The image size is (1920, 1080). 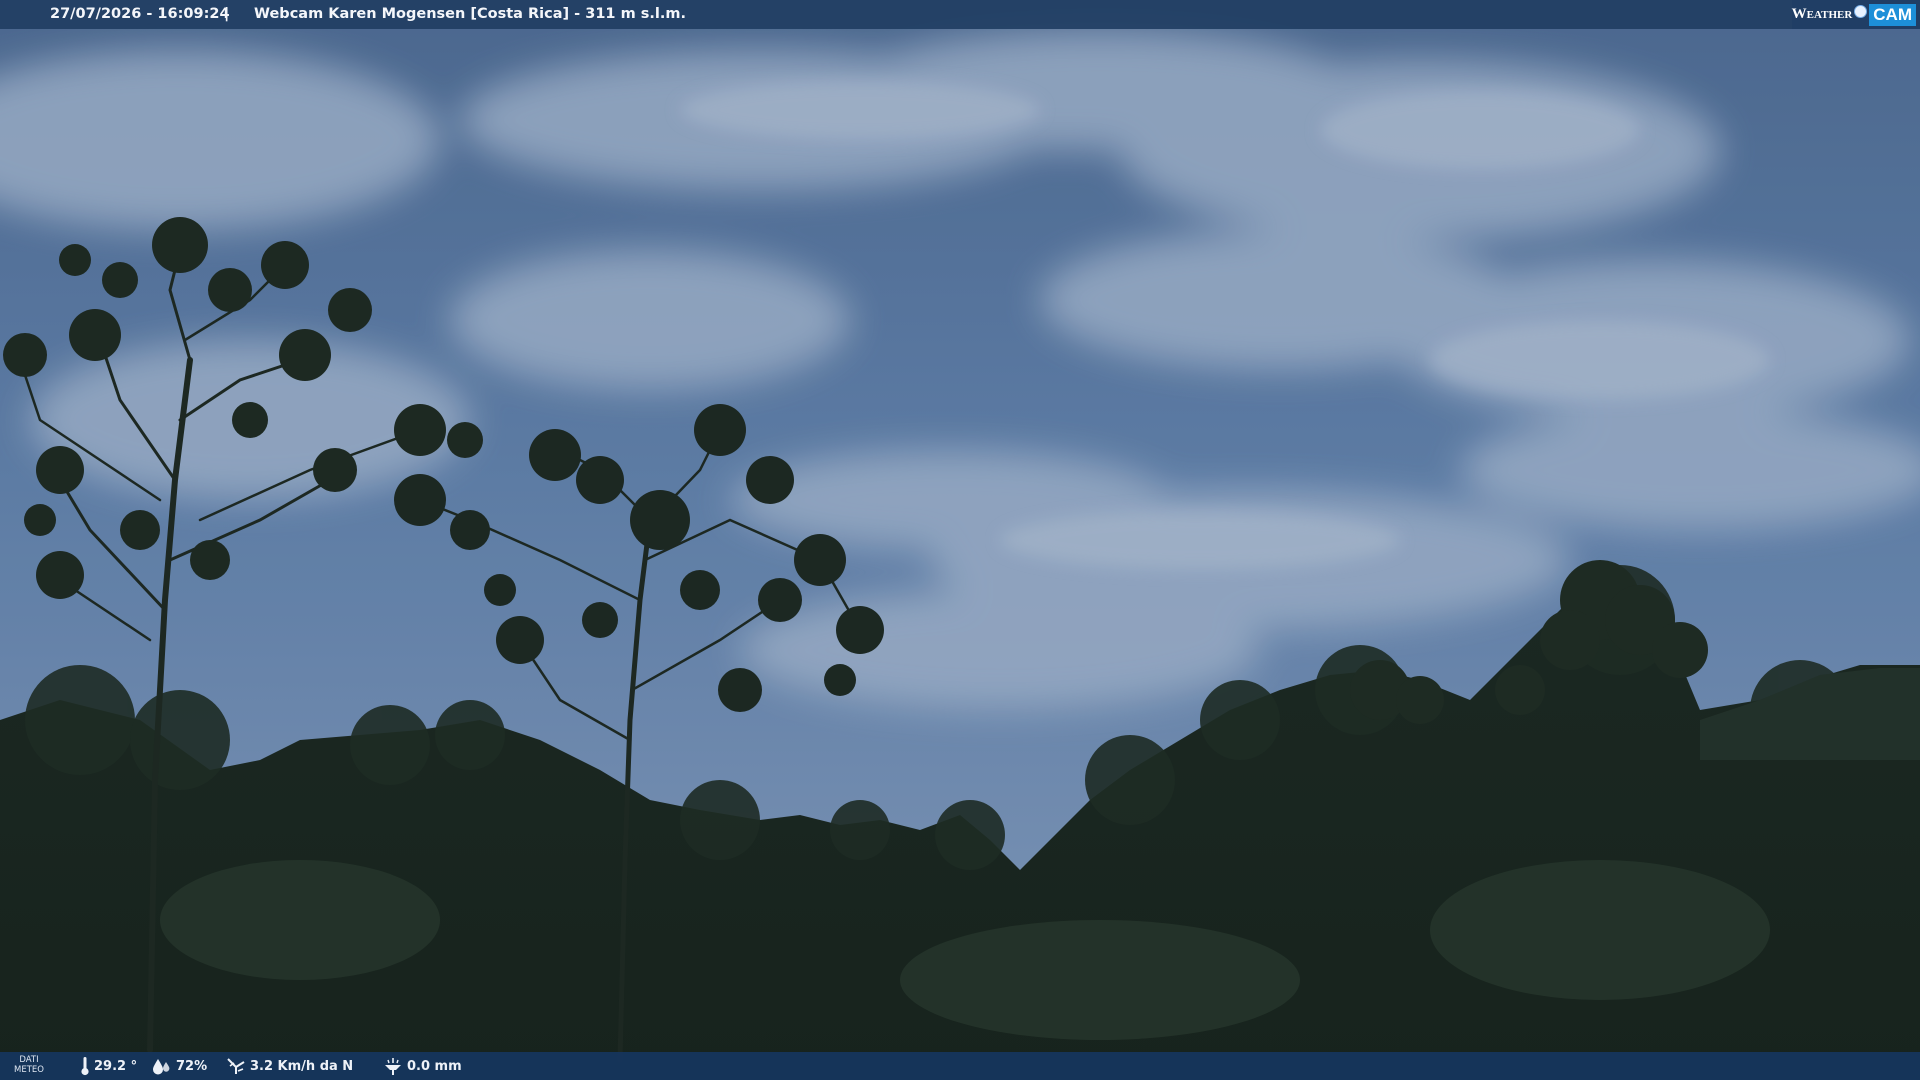 What do you see at coordinates (434, 1066) in the screenshot?
I see `rain-value: 0.0 mm` at bounding box center [434, 1066].